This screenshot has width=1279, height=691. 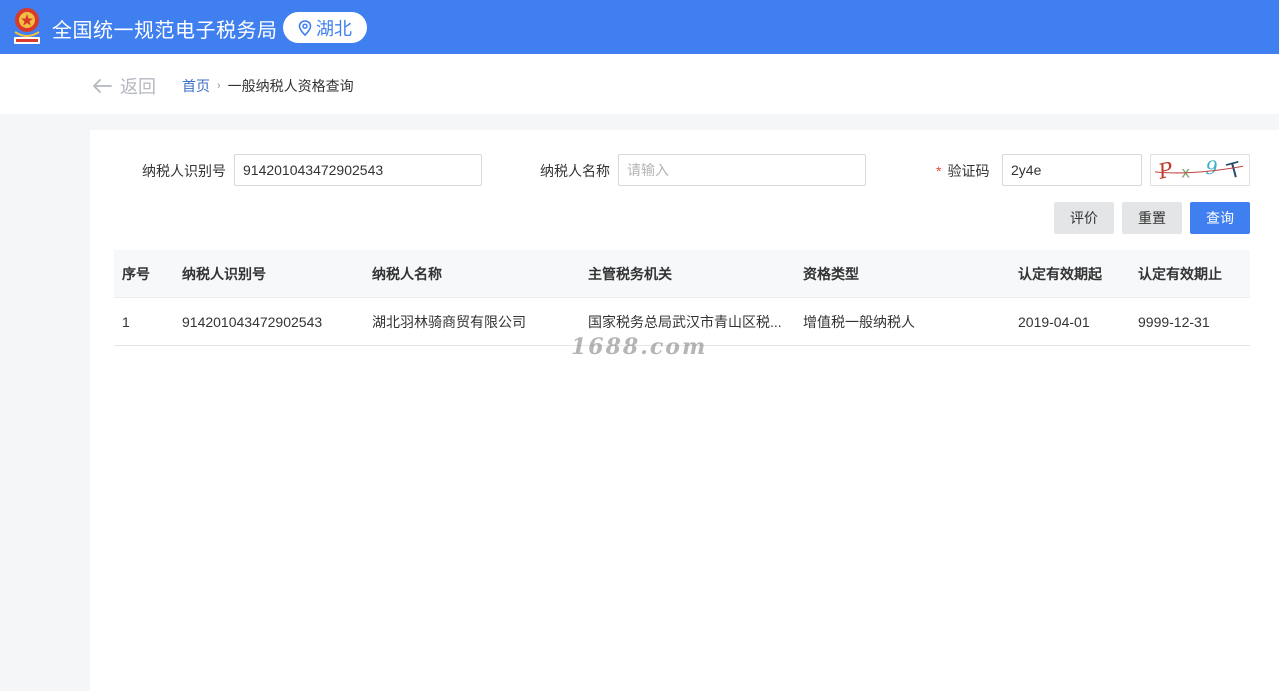 What do you see at coordinates (449, 322) in the screenshot?
I see `table-cell: 湖北羽林骑商贸有限公司` at bounding box center [449, 322].